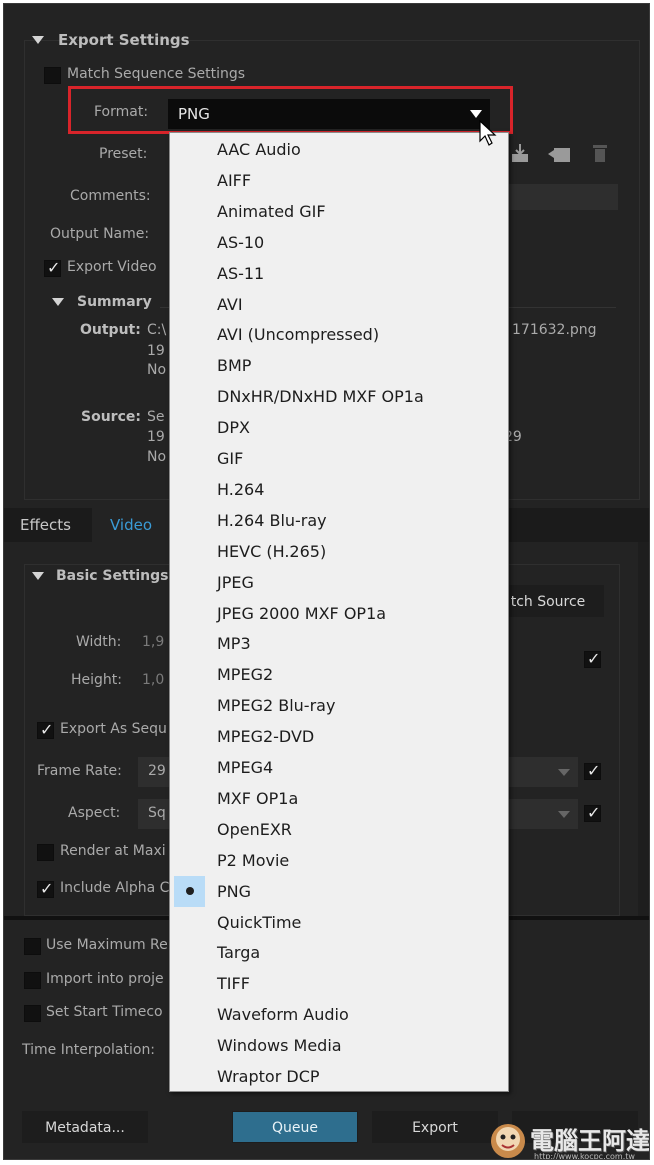  I want to click on match-sequence-label: Match Sequence Settings, so click(156, 74).